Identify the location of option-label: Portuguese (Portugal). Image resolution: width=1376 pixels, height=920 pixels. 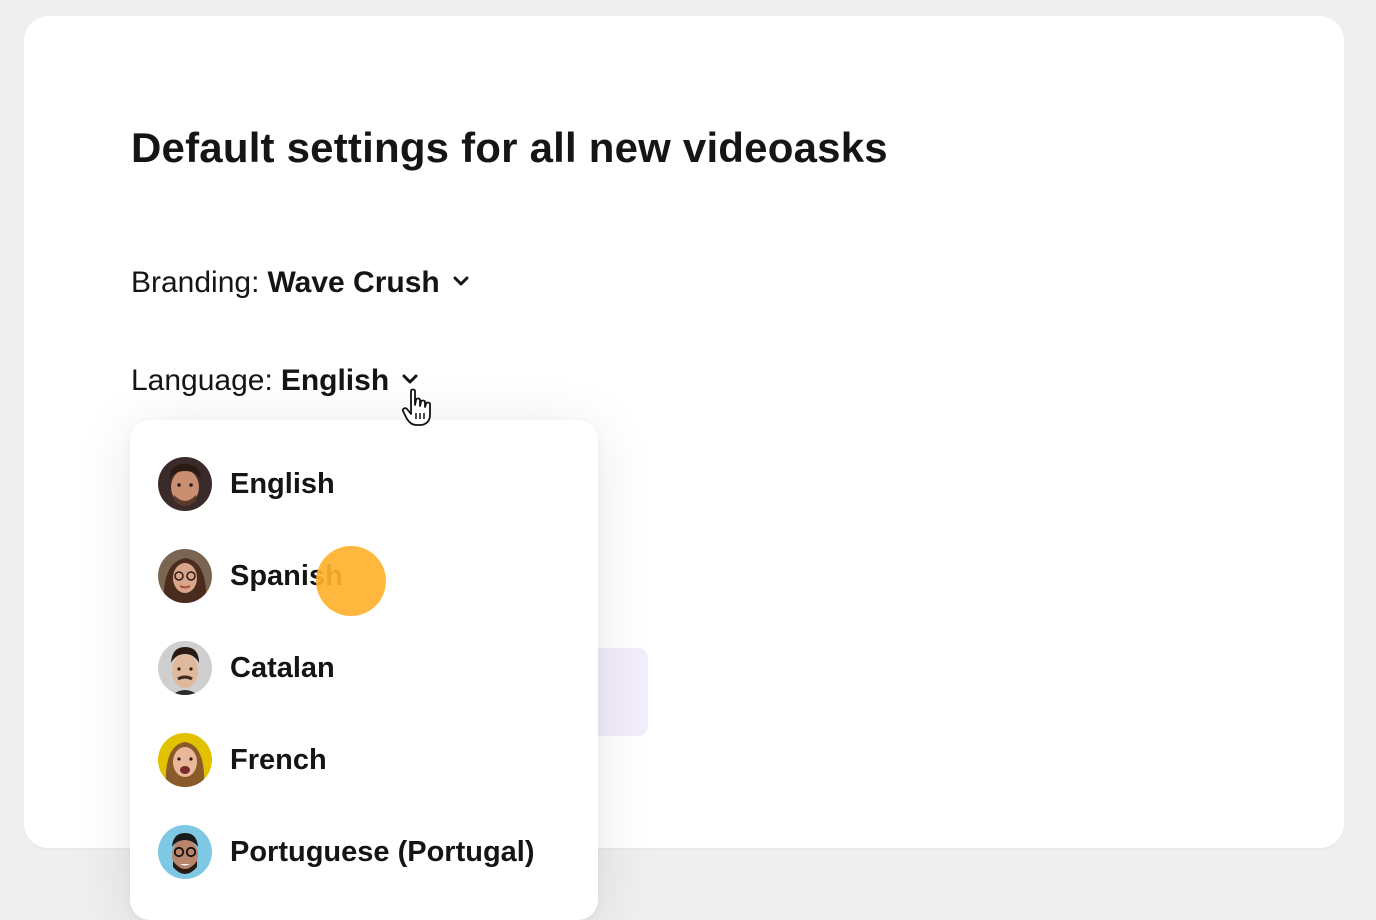
(382, 851).